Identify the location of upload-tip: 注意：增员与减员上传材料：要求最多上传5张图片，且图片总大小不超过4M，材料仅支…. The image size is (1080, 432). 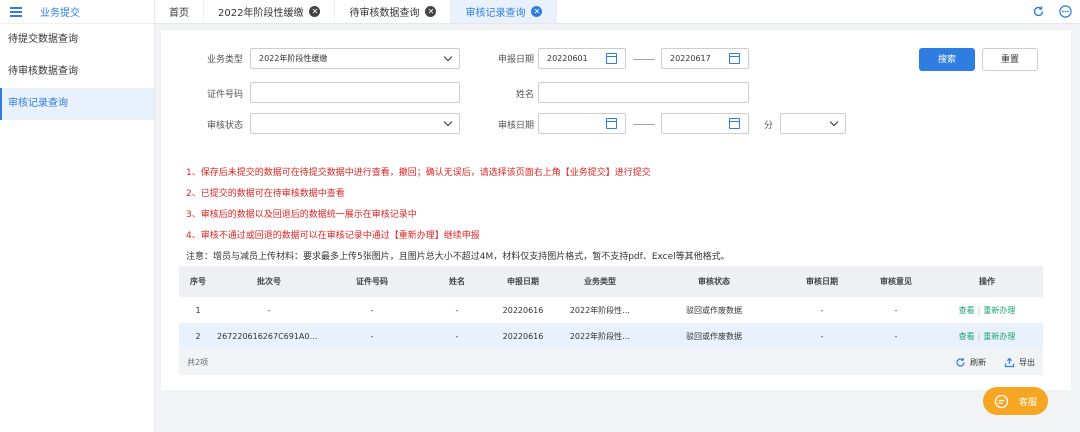
(458, 257).